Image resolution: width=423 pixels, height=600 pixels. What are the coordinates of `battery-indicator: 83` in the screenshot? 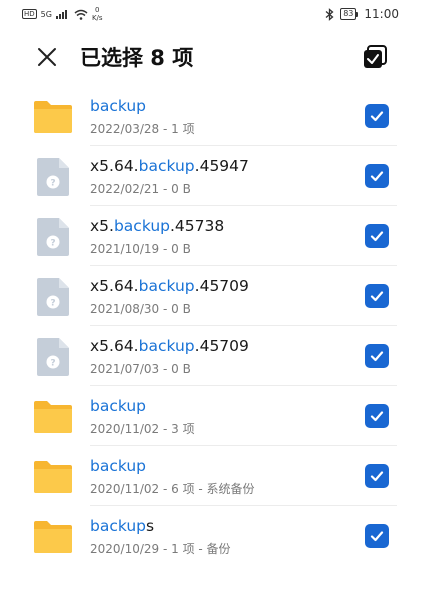 It's located at (349, 14).